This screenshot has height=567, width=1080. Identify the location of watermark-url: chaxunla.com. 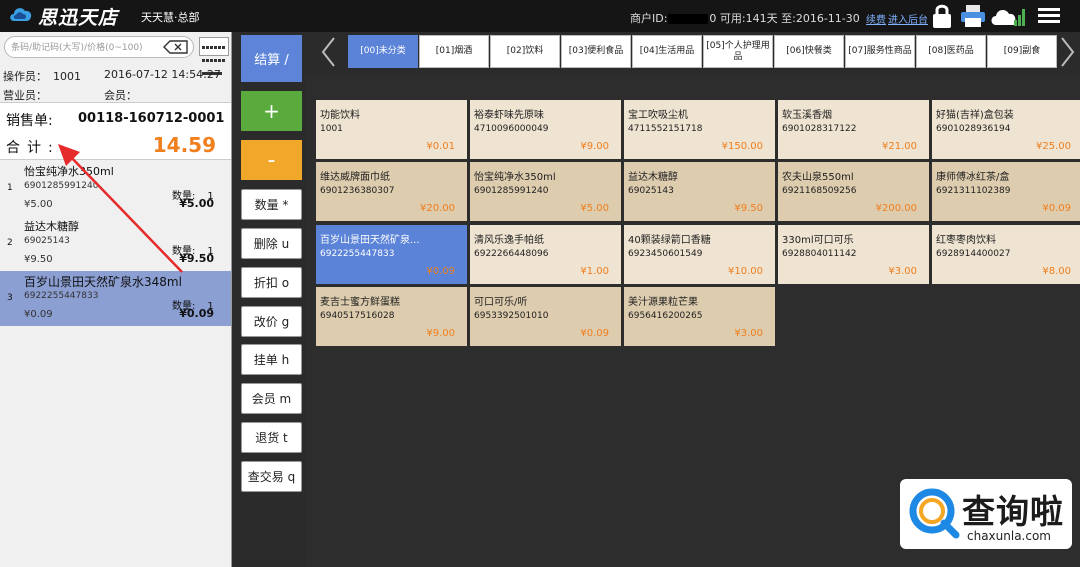
(1009, 536).